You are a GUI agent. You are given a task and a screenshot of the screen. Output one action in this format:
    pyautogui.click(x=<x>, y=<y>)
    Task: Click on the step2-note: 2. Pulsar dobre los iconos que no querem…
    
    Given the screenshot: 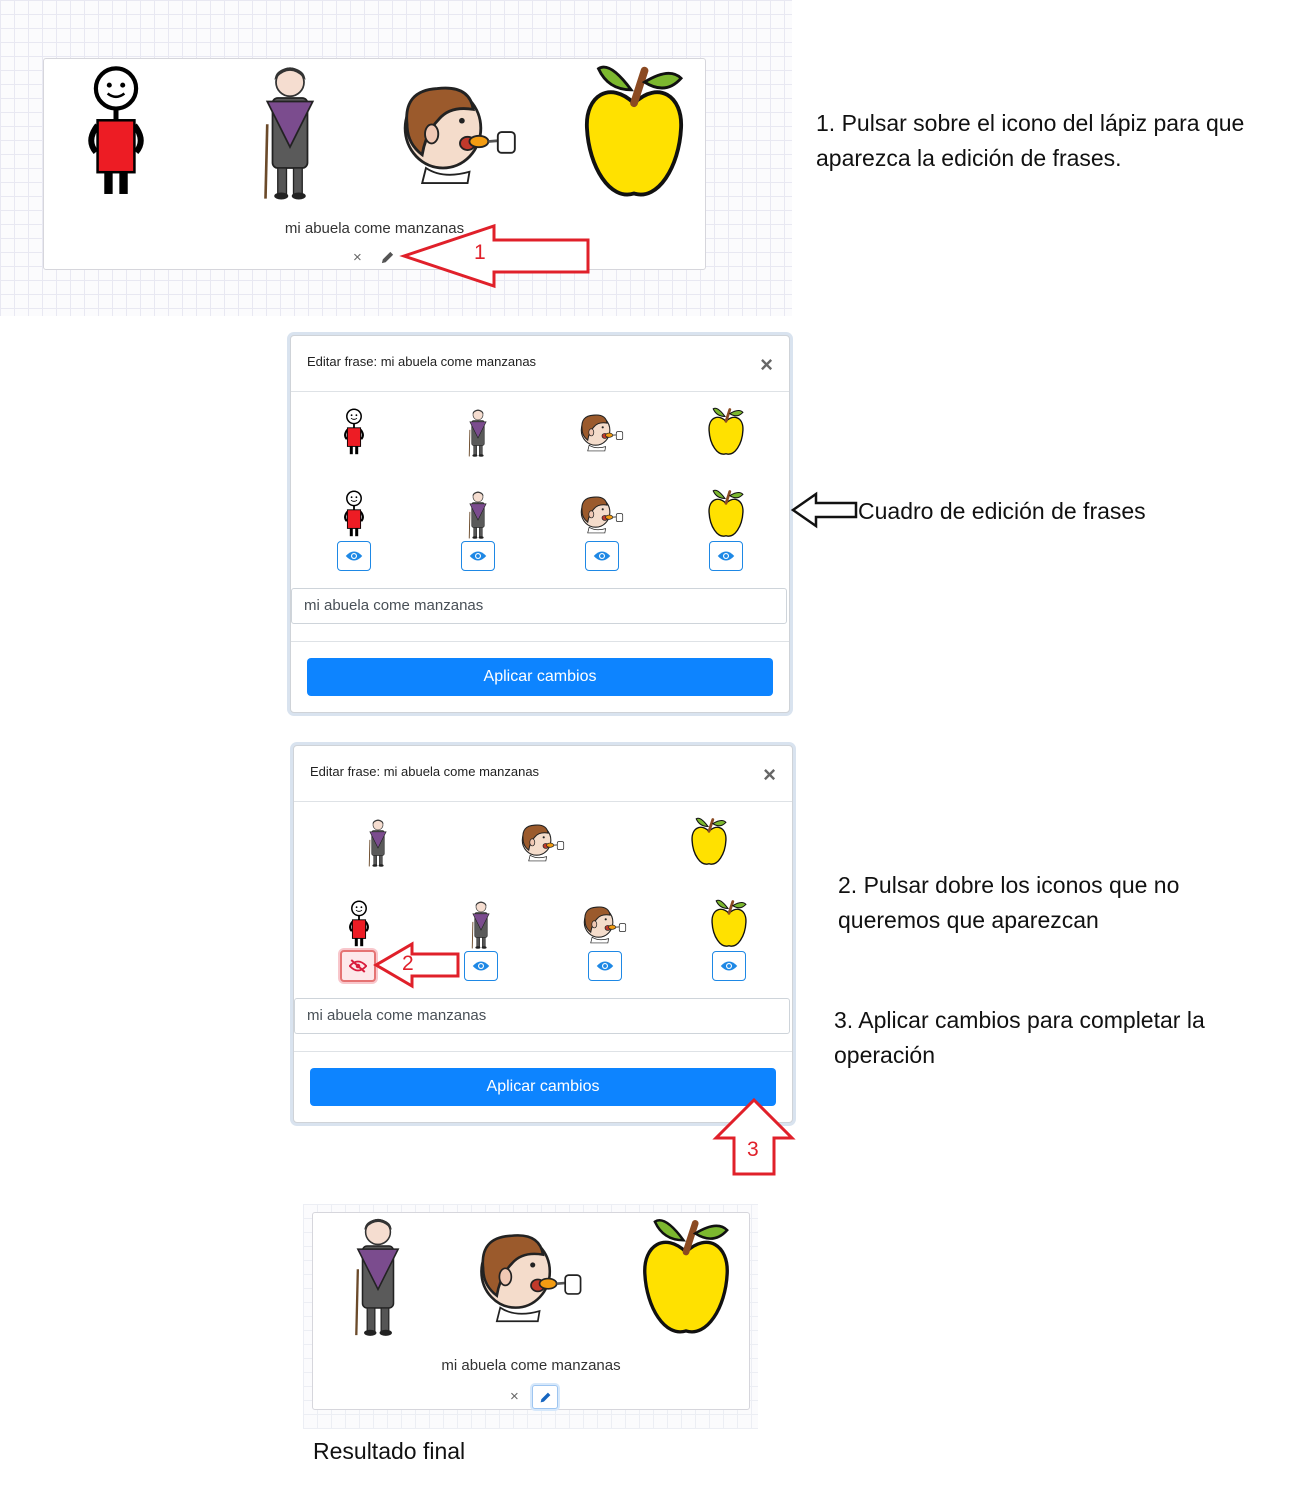 What is the action you would take?
    pyautogui.click(x=1009, y=902)
    